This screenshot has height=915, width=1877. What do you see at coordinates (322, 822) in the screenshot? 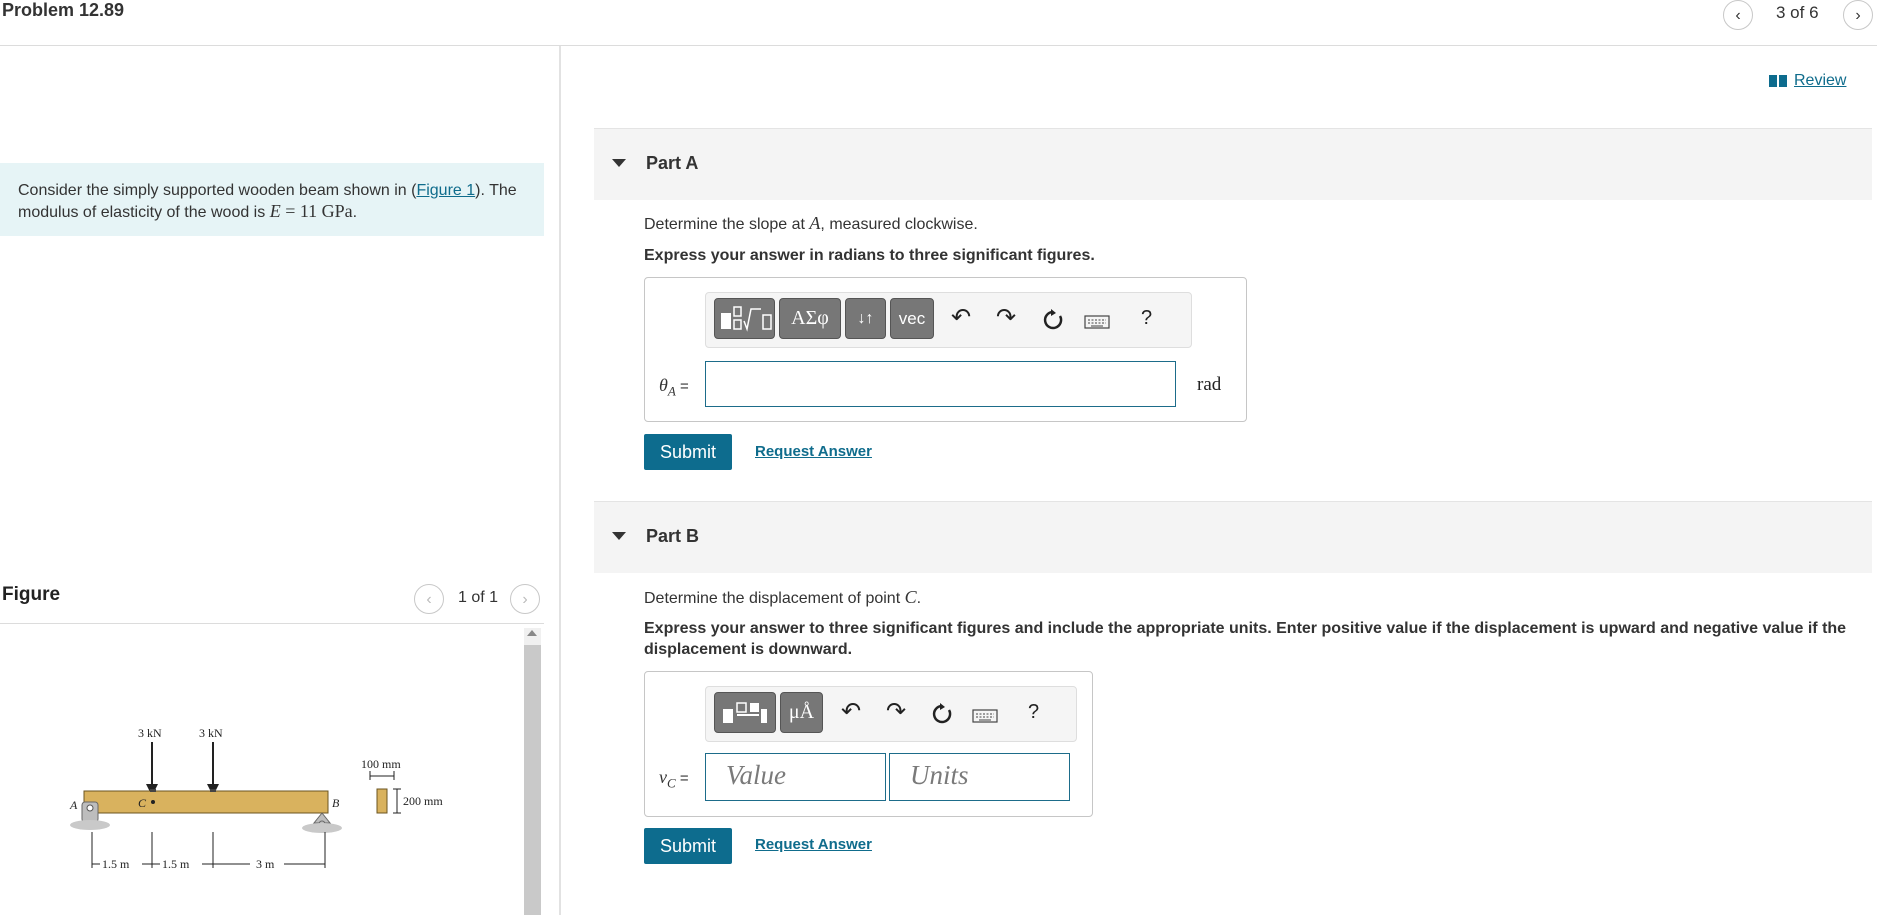
I see `roller-support-b` at bounding box center [322, 822].